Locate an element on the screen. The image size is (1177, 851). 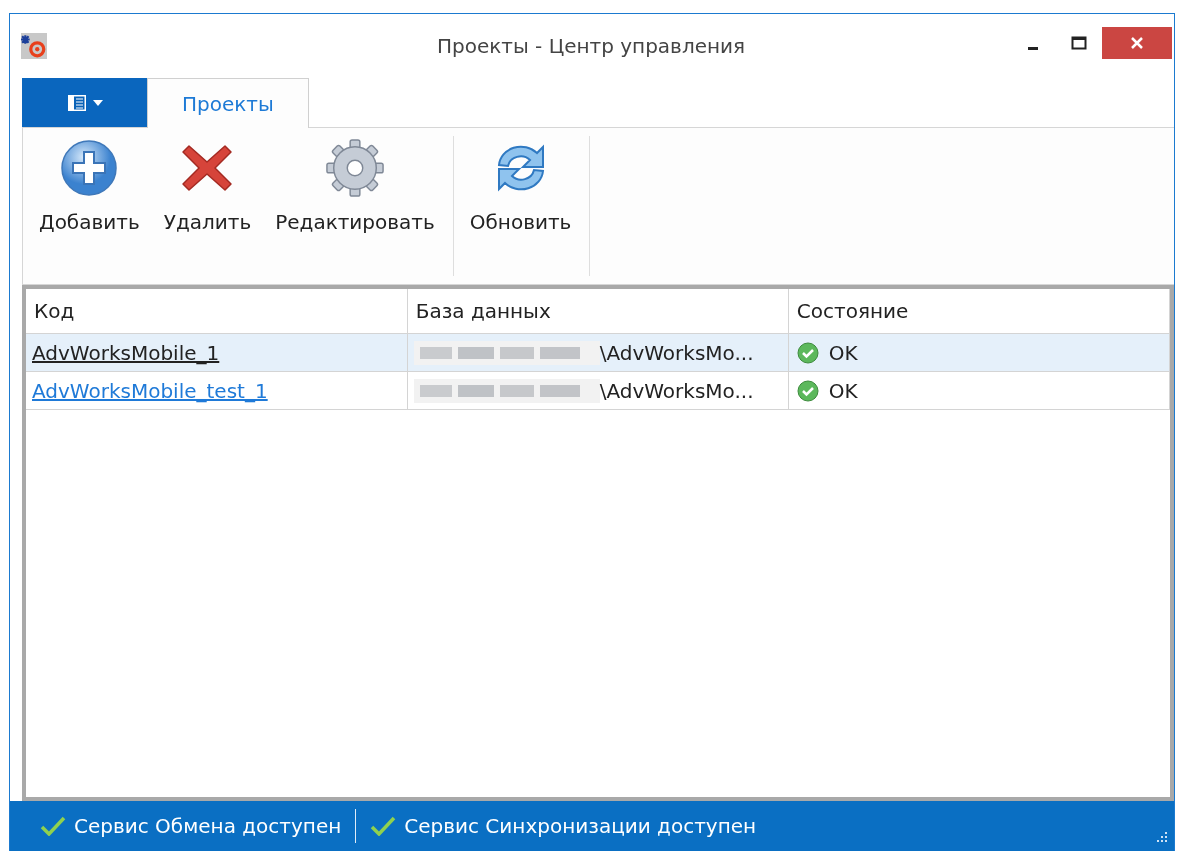
close-button is located at coordinates (1137, 43).